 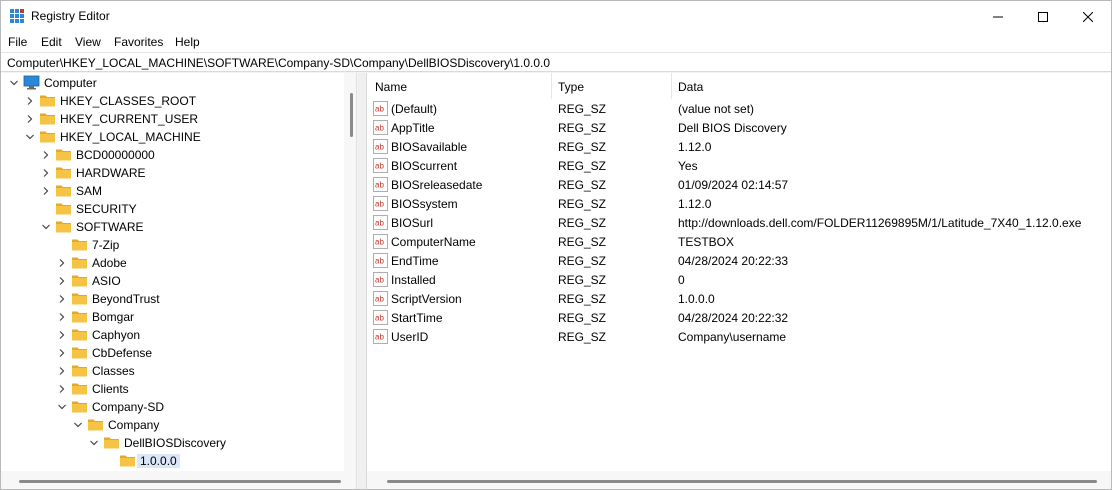 What do you see at coordinates (391, 86) in the screenshot?
I see `column-header-name: Name` at bounding box center [391, 86].